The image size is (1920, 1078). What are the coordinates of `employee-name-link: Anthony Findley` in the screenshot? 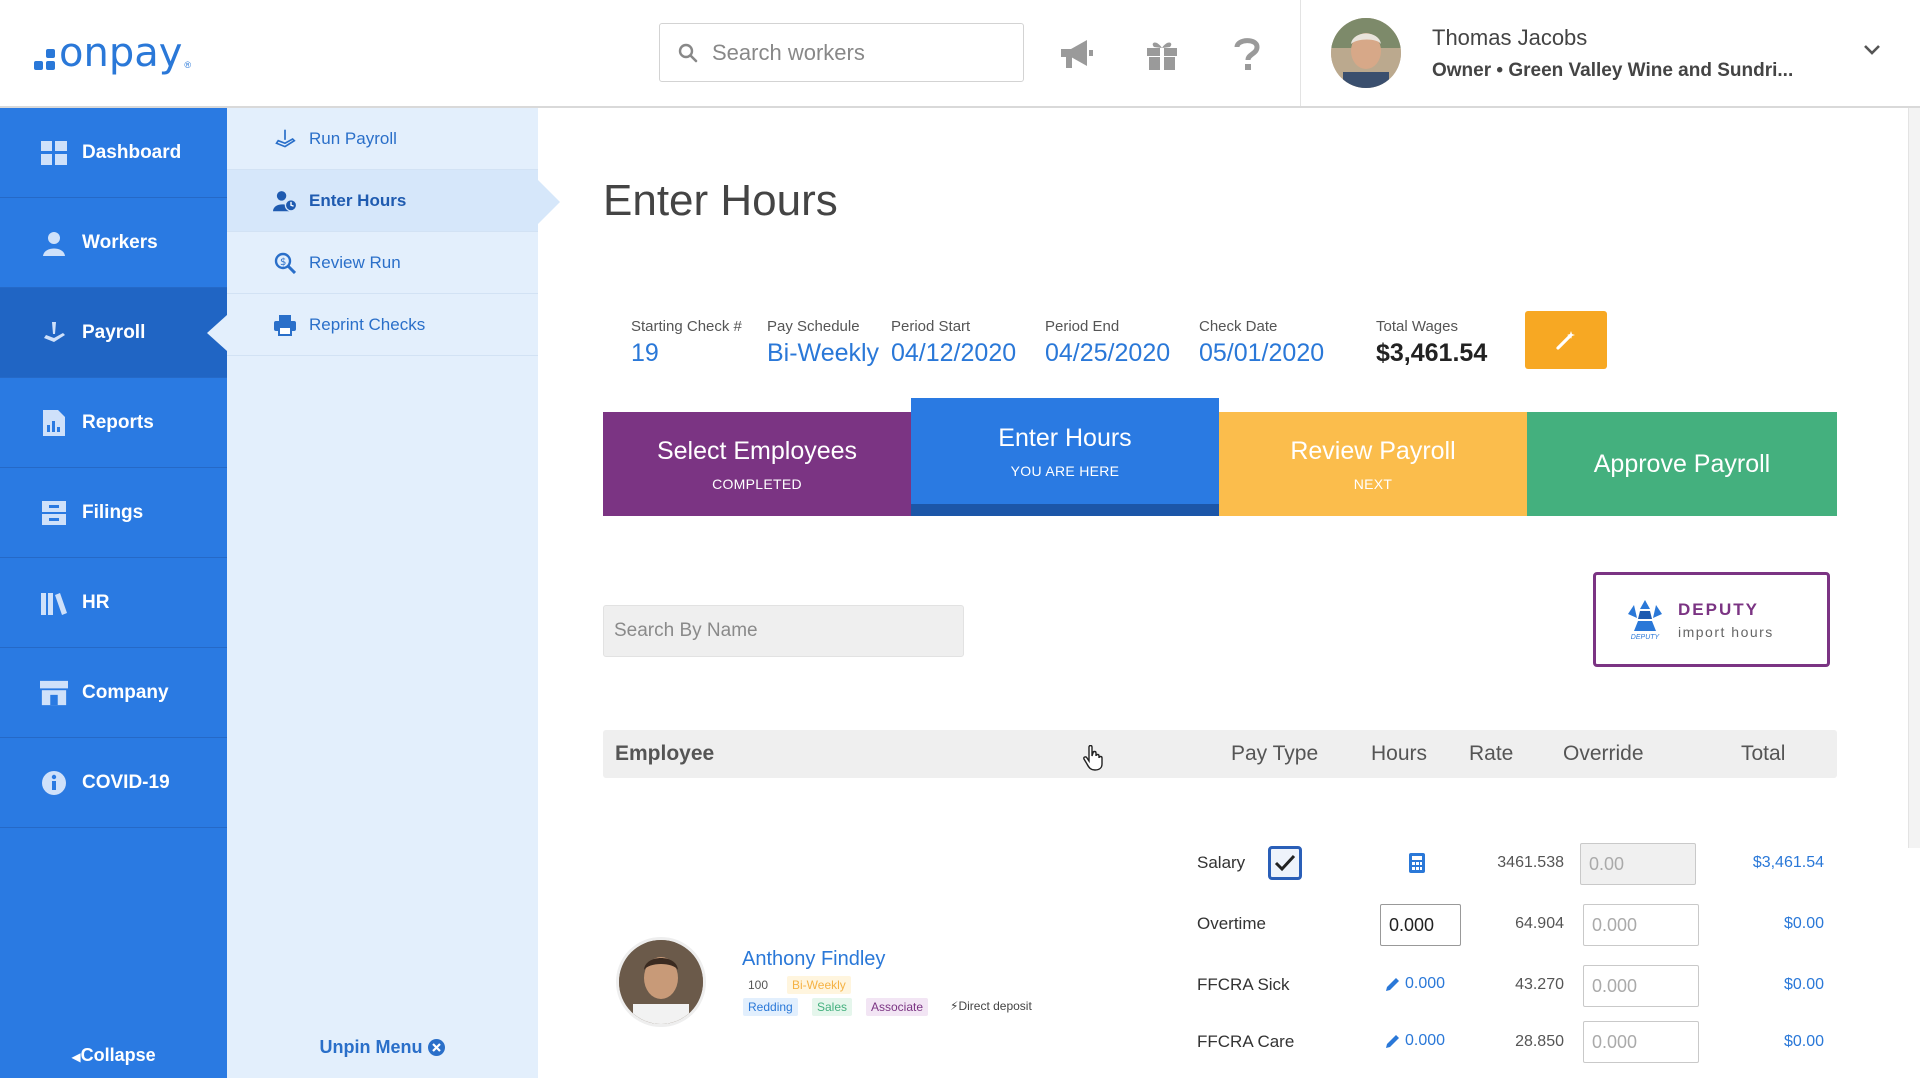 It's located at (813, 959).